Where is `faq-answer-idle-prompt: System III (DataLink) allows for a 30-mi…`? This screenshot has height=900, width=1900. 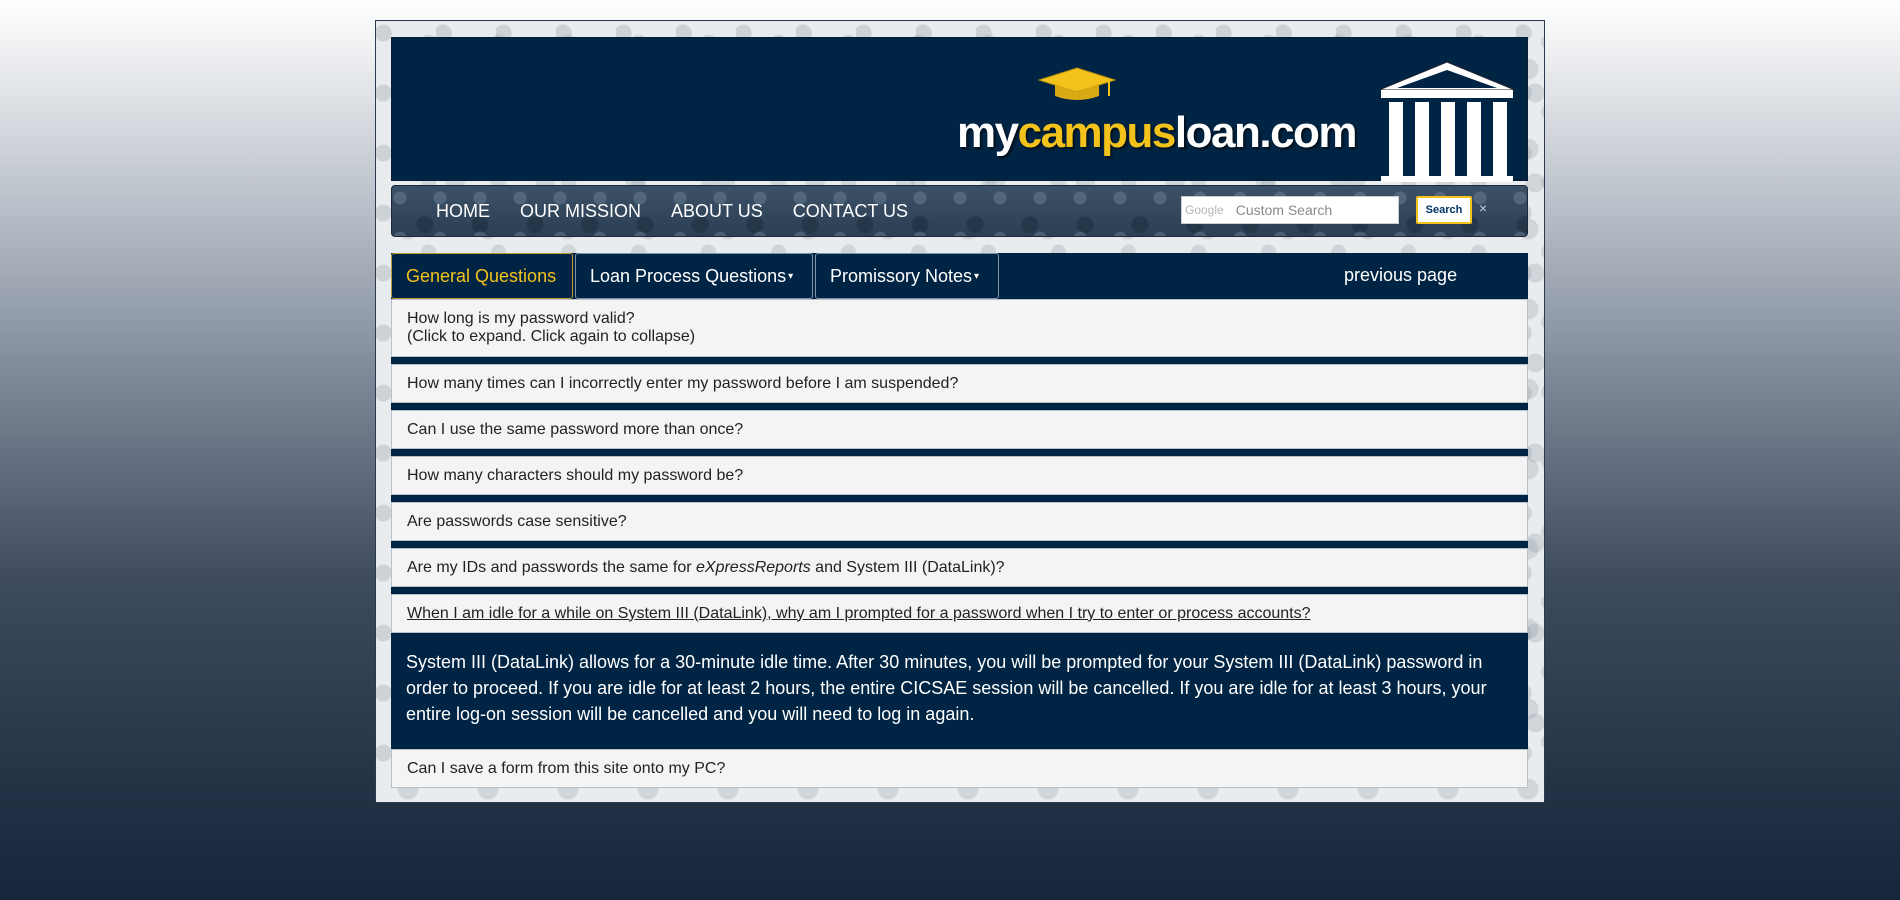
faq-answer-idle-prompt: System III (DataLink) allows for a 30-mi… is located at coordinates (959, 691).